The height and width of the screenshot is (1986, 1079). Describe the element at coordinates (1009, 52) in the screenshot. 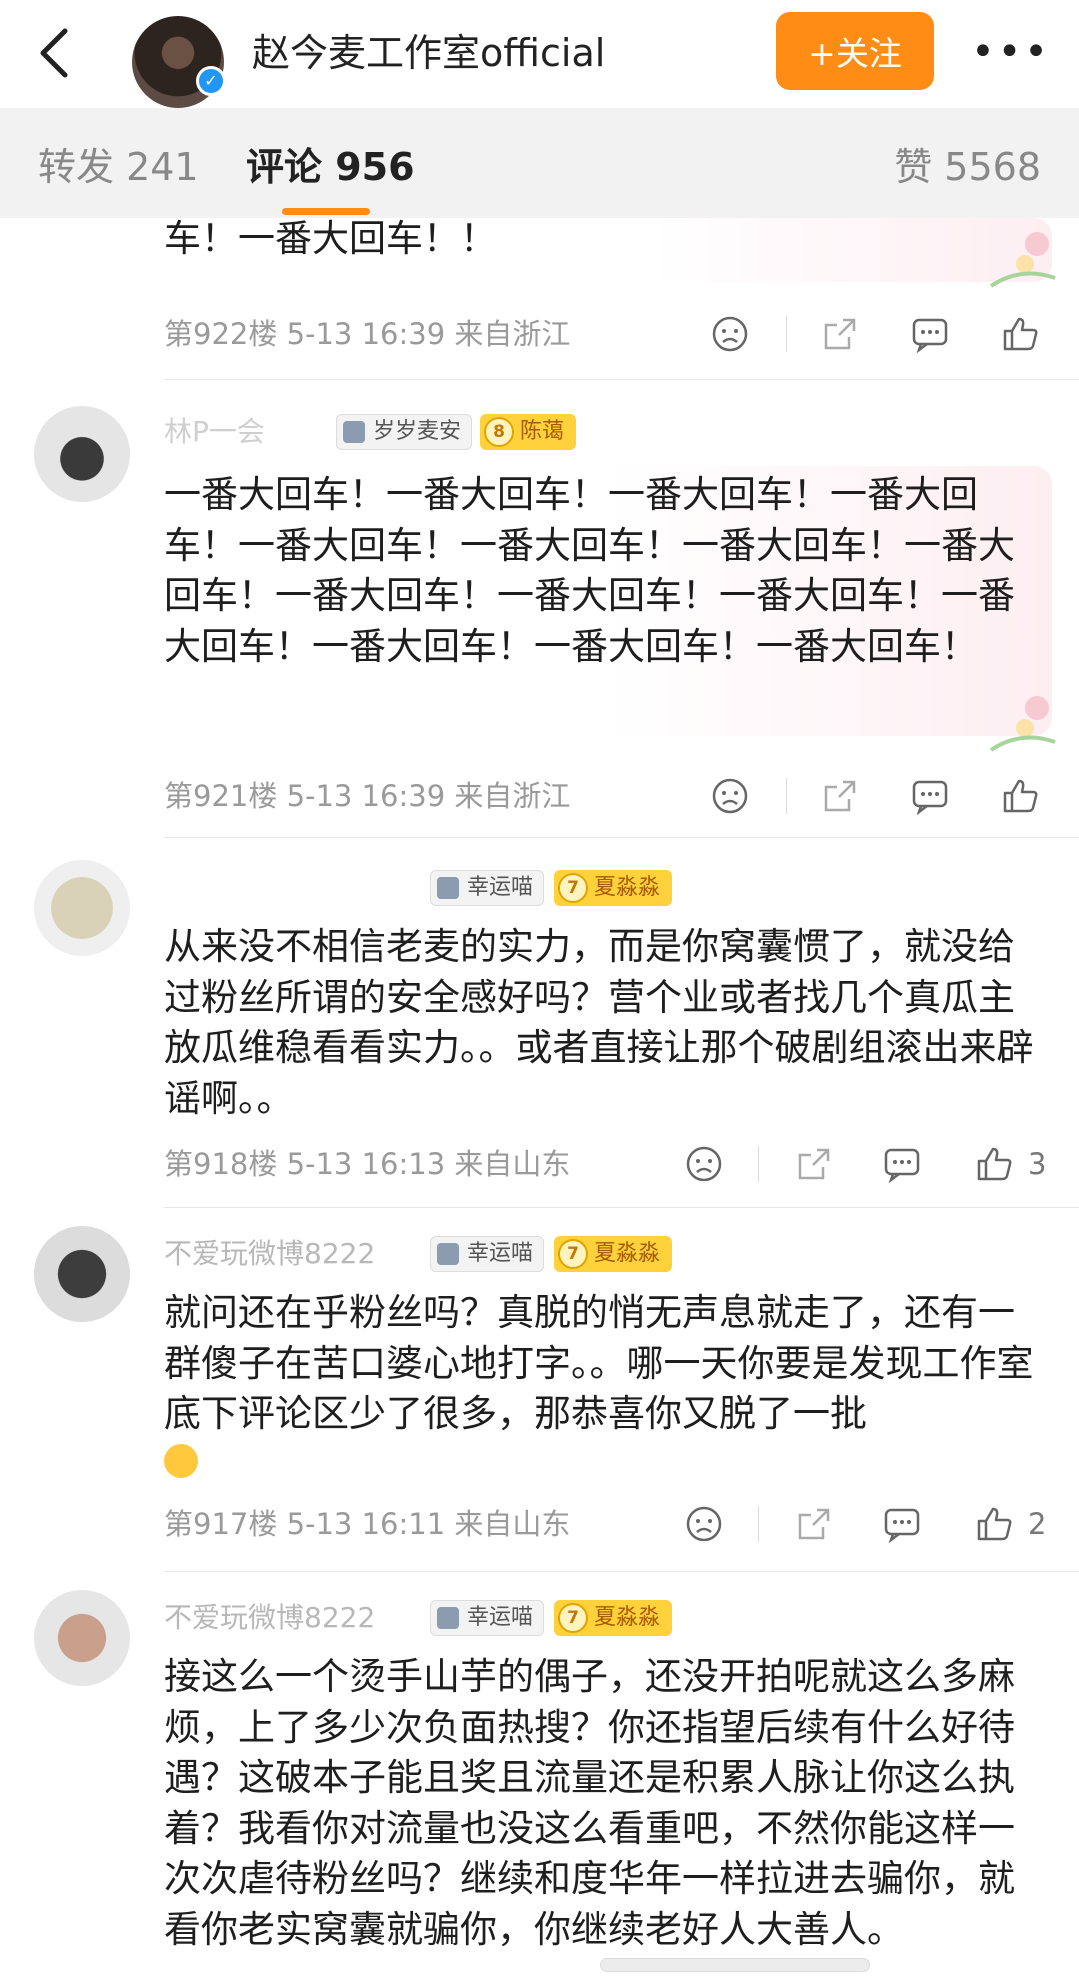

I see `more-options-button: •••` at that location.